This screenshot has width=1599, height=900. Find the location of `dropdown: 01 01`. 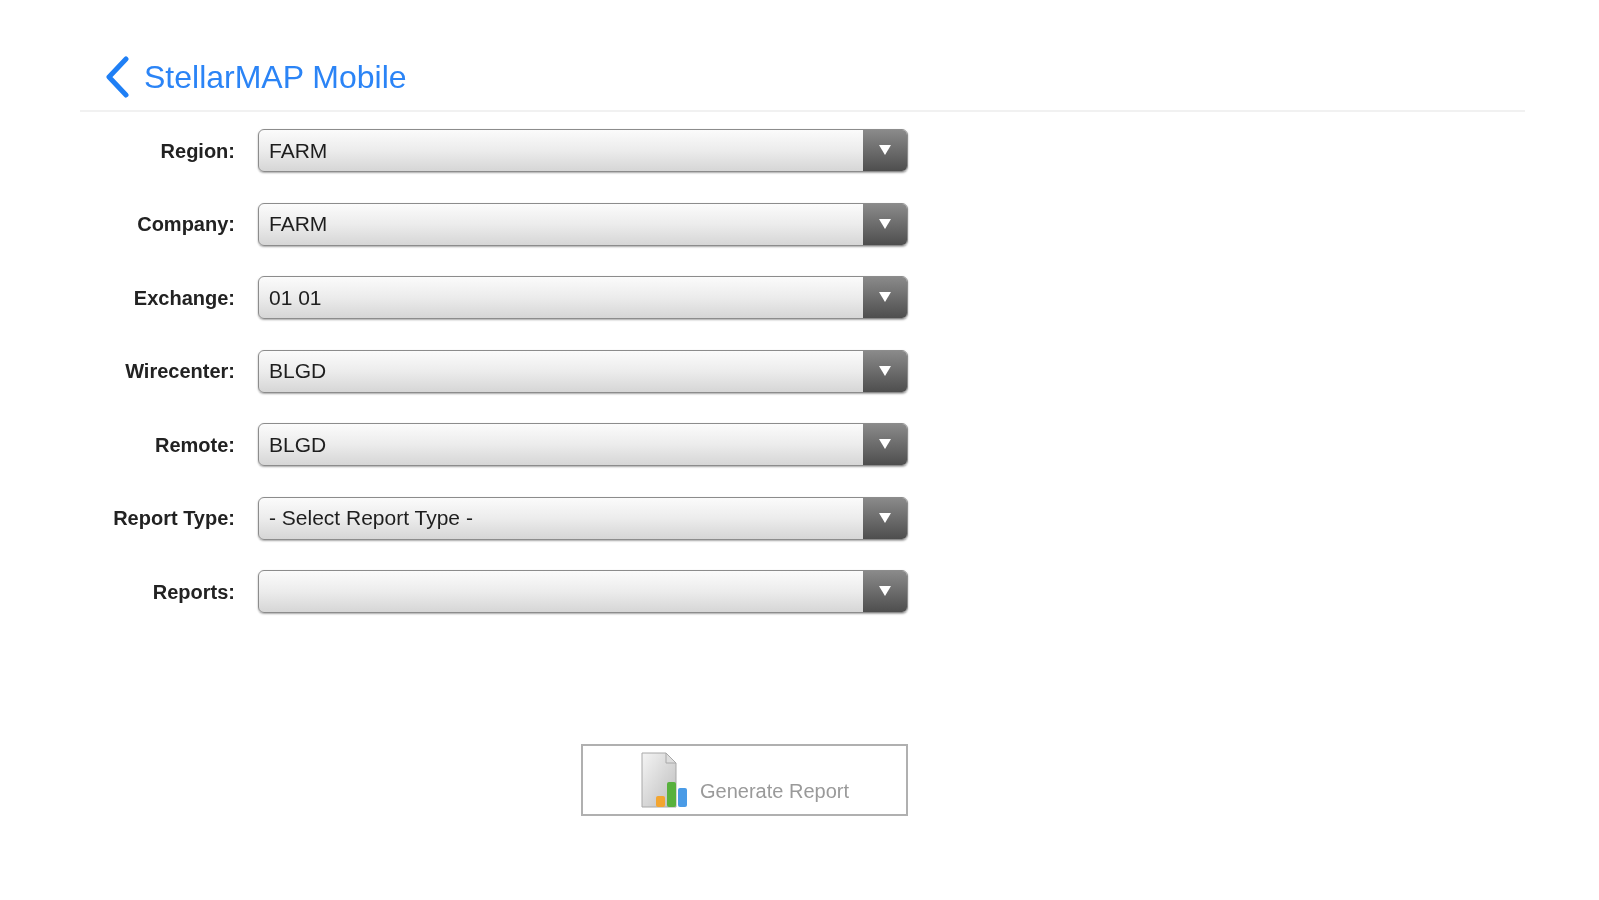

dropdown: 01 01 is located at coordinates (583, 297).